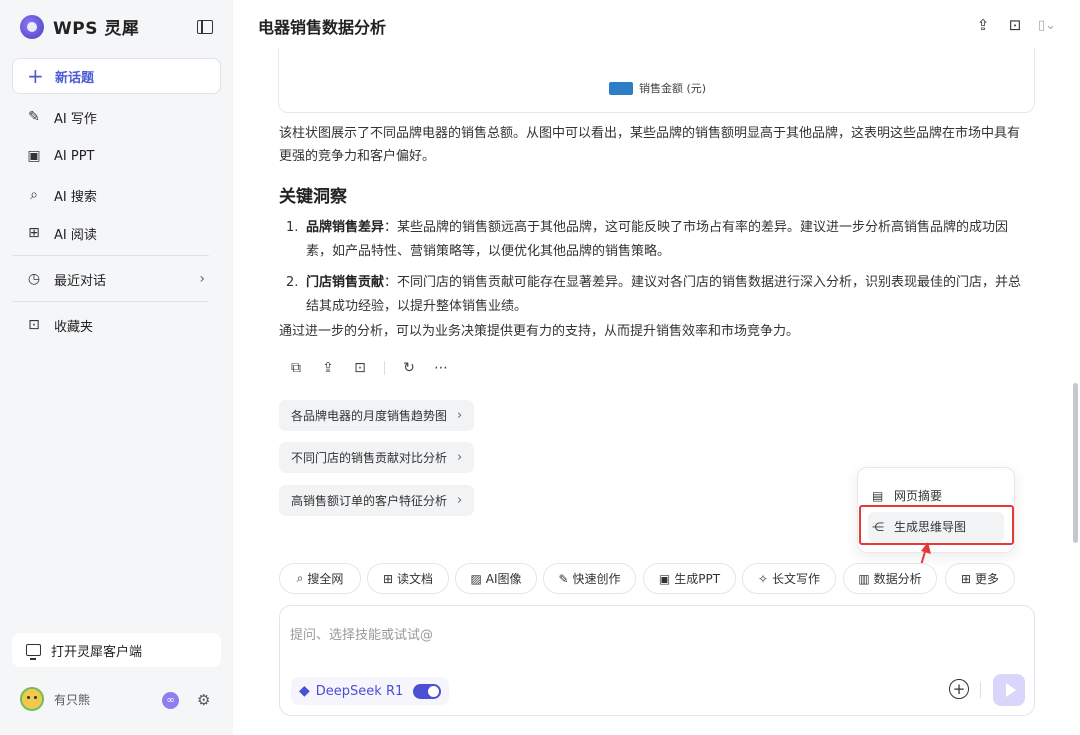 This screenshot has width=1080, height=735. What do you see at coordinates (369, 416) in the screenshot?
I see `suggestion-label: 各品牌电器的月度销售趋势图` at bounding box center [369, 416].